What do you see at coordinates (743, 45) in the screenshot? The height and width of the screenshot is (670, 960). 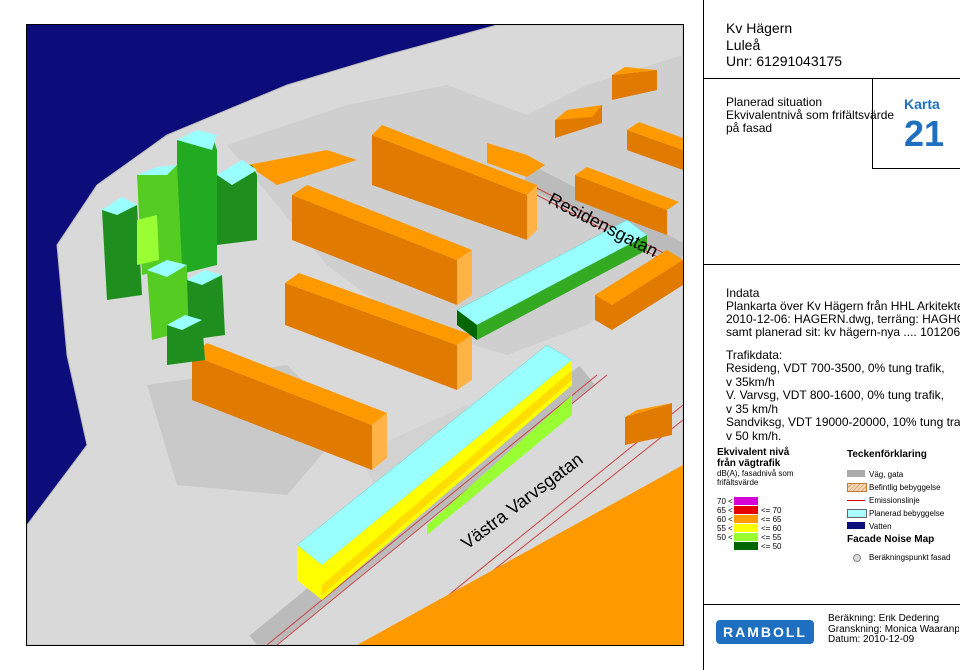 I see `project-city: Luleå` at bounding box center [743, 45].